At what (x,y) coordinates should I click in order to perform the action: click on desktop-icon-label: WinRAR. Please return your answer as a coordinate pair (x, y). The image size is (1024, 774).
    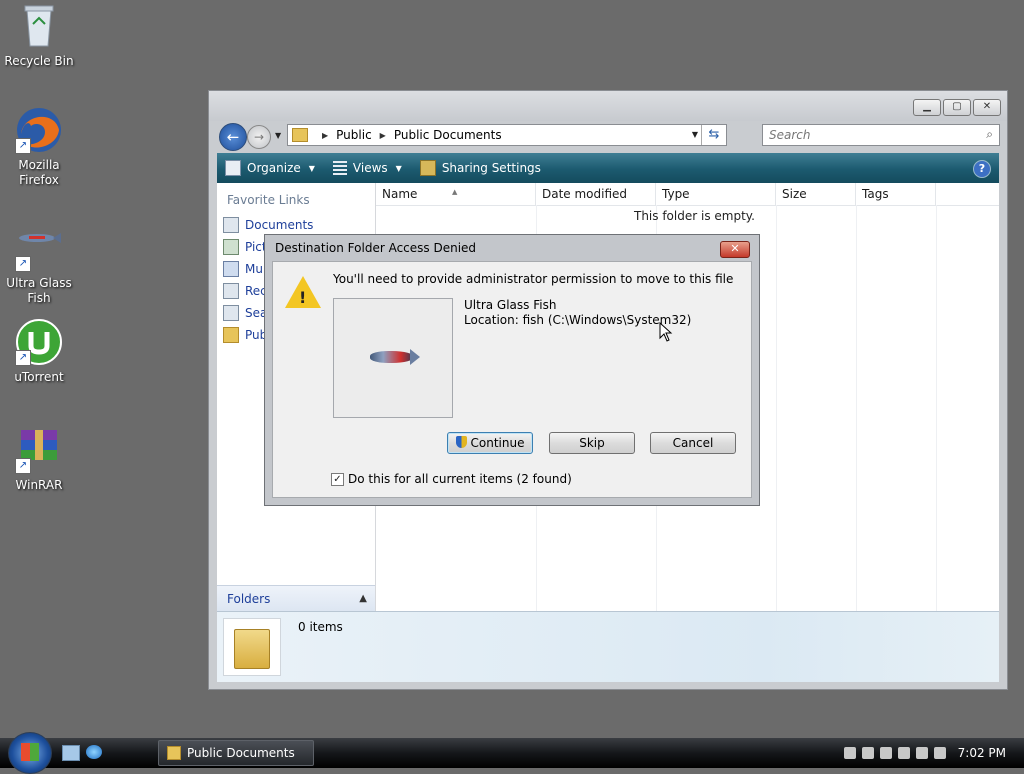
    Looking at the image, I should click on (39, 485).